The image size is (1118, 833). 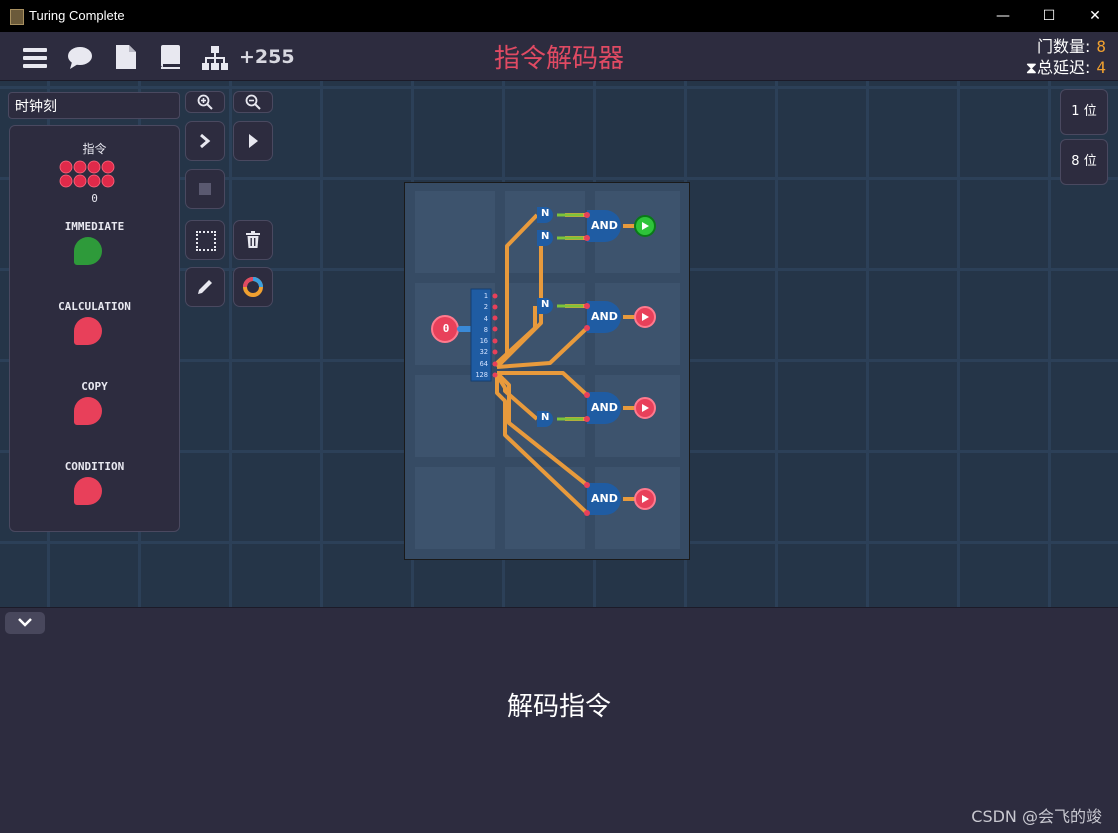 I want to click on hourglass-icon: ⧗, so click(x=1031, y=67).